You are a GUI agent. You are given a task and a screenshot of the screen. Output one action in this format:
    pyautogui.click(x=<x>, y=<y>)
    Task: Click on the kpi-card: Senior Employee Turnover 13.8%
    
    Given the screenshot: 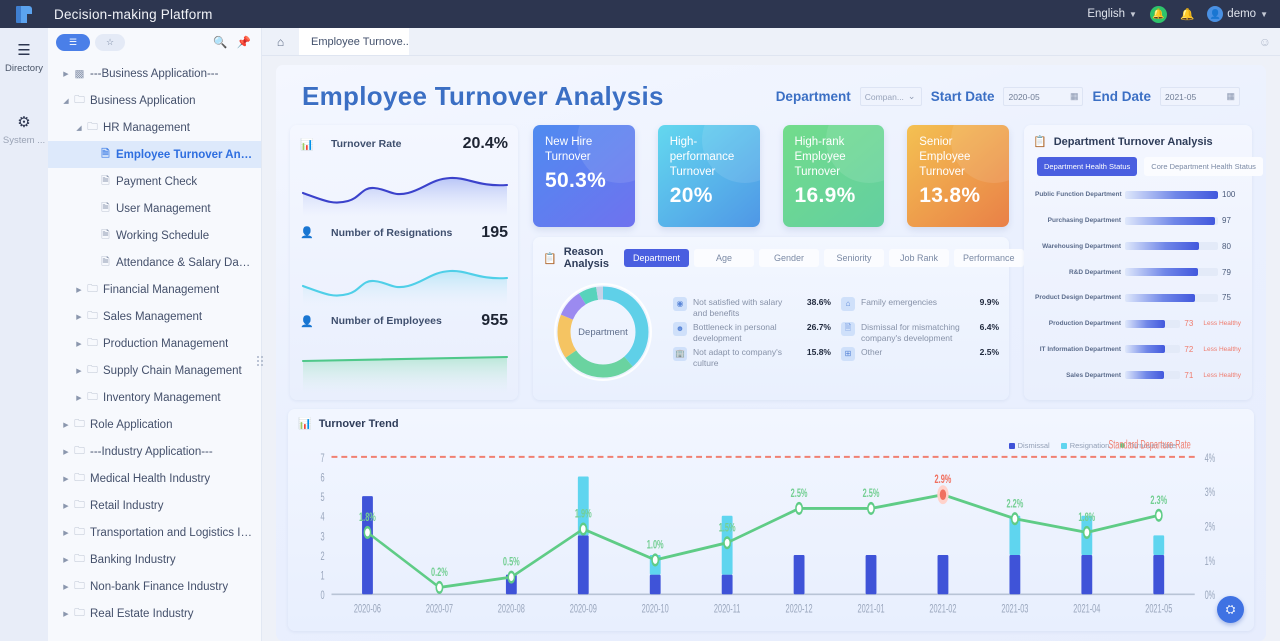 What is the action you would take?
    pyautogui.click(x=958, y=176)
    